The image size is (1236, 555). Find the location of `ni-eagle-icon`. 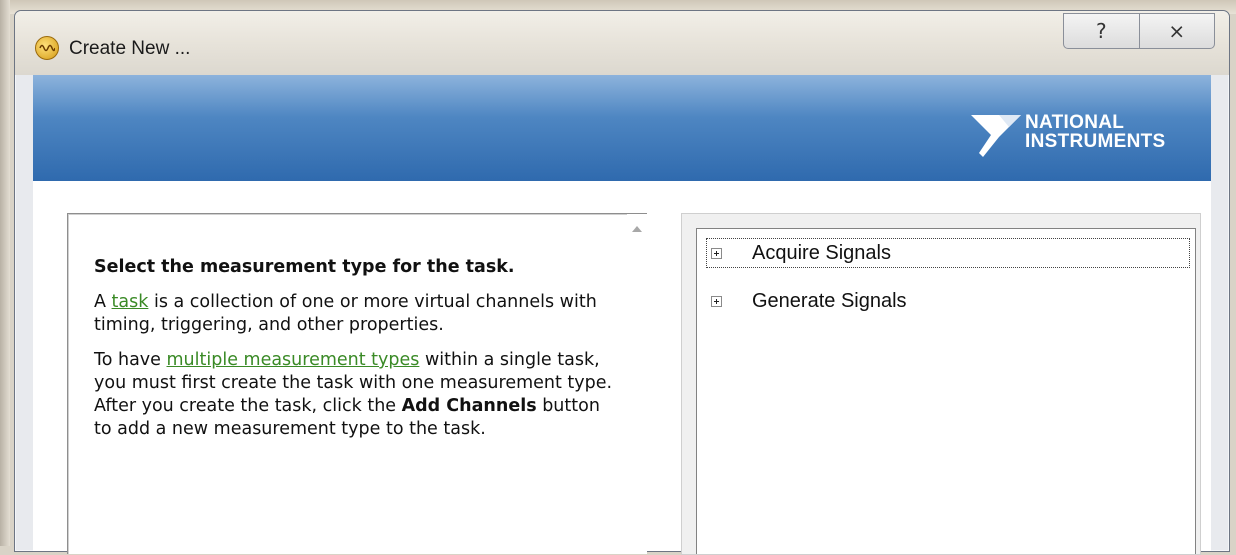

ni-eagle-icon is located at coordinates (996, 136).